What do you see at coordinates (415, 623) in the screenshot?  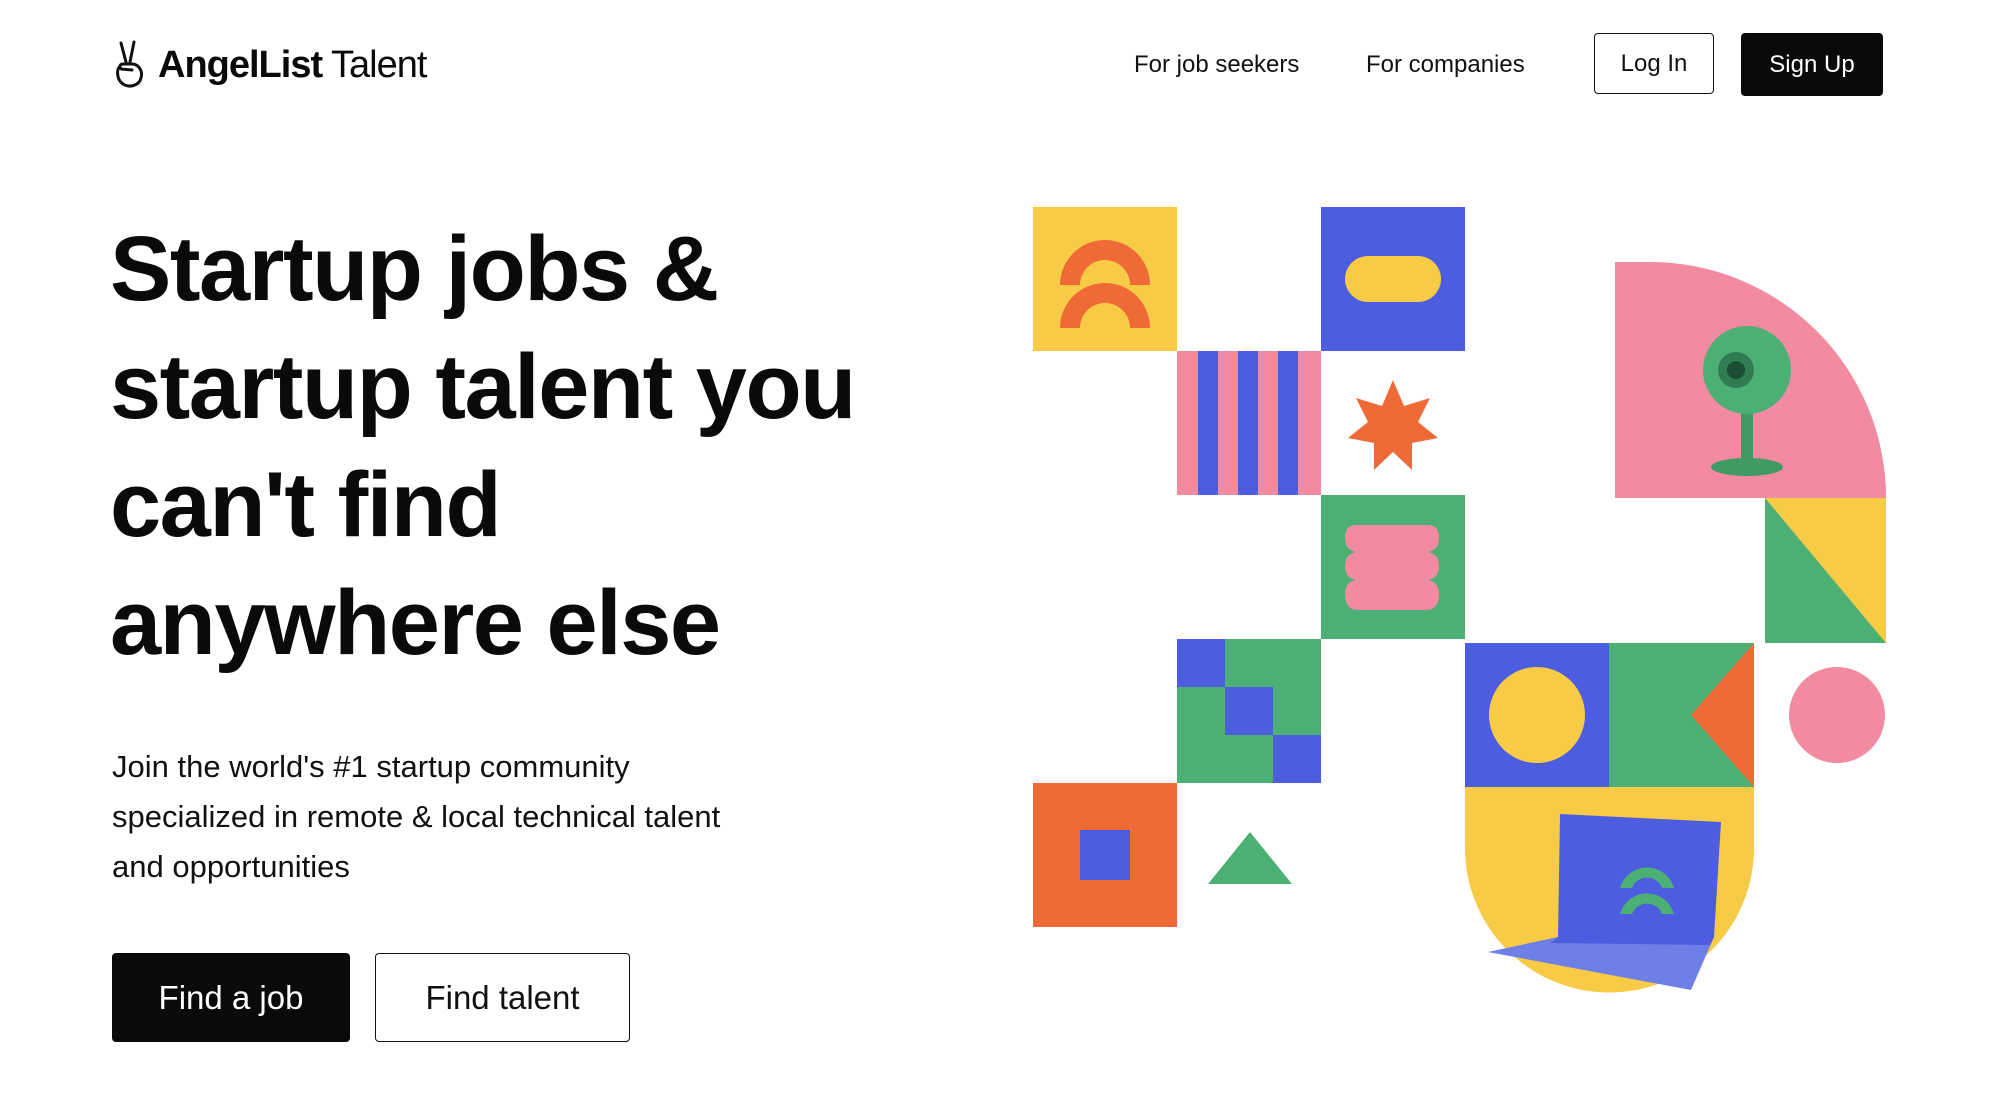 I see `headline-line-4: anywhere else` at bounding box center [415, 623].